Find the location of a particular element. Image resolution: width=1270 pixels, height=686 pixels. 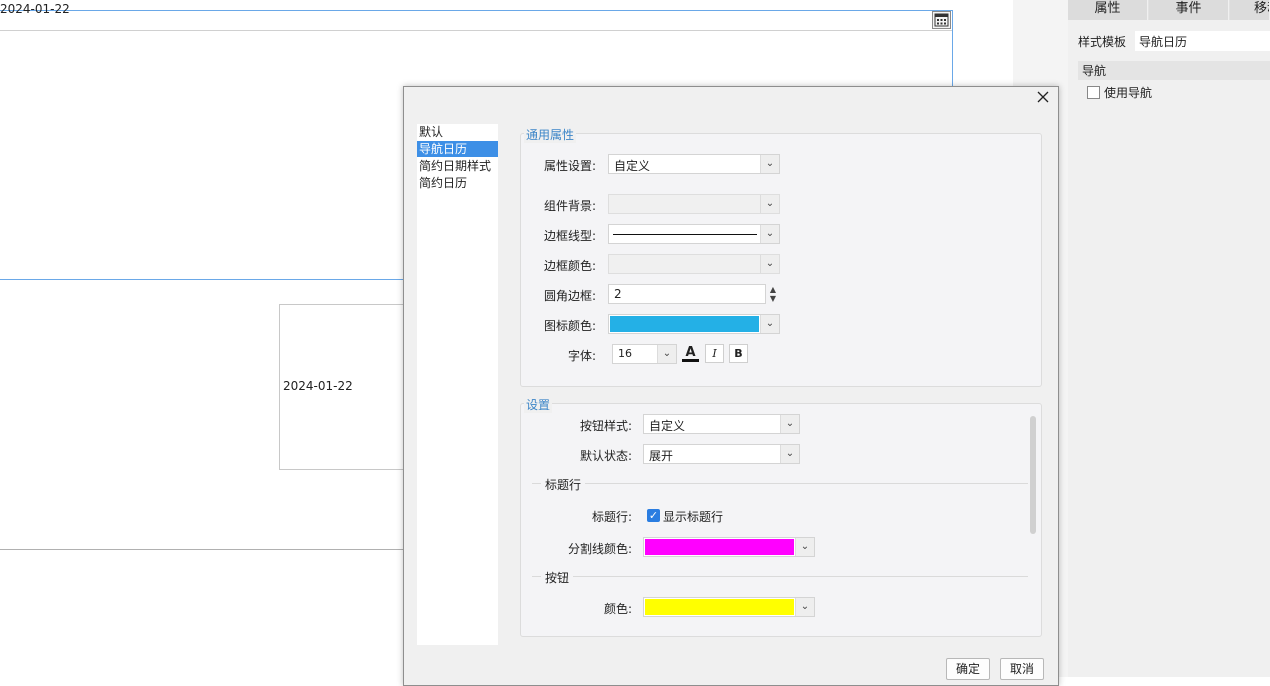

button-style-select: 自定义 ⌄ is located at coordinates (721, 424).